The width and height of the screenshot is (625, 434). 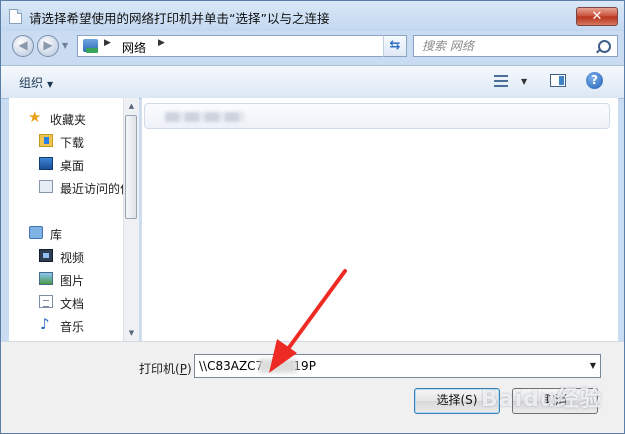 I want to click on navigation-pane: ★ 收藏夹 下载 桌面 最近访问的位 库 视频 图片 文档 ♪ 音乐, so click(x=74, y=219).